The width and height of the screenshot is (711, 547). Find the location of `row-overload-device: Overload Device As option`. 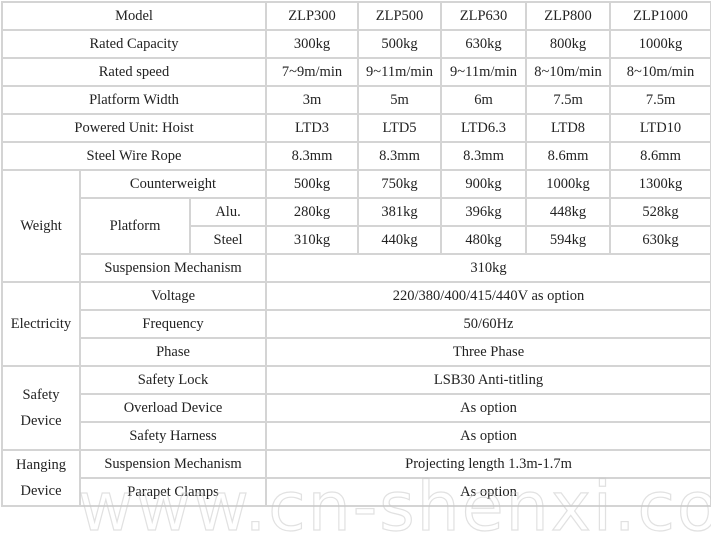

row-overload-device: Overload Device As option is located at coordinates (356, 408).